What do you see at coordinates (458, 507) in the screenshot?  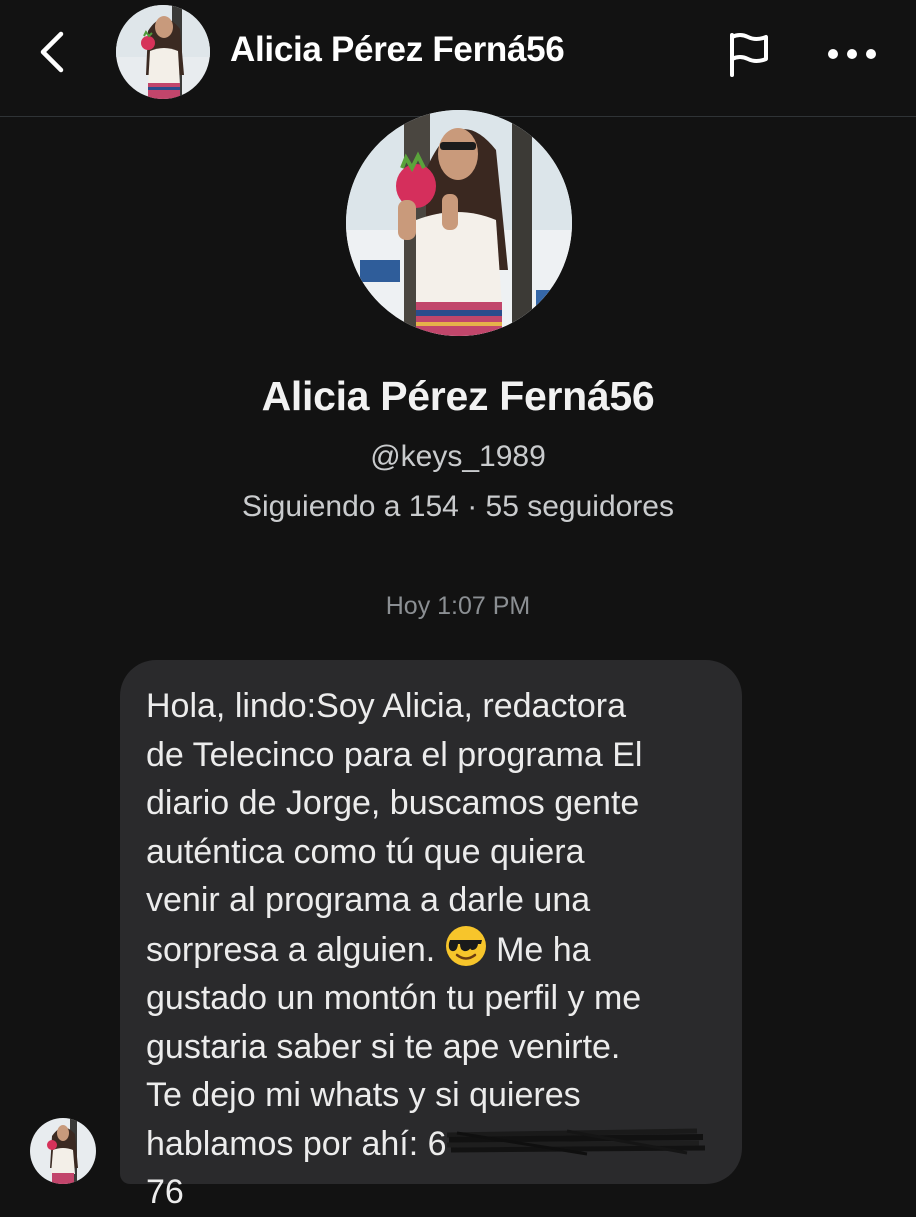 I see `profile-follow-stats: Siguiendo a 154 · 55 seguidores` at bounding box center [458, 507].